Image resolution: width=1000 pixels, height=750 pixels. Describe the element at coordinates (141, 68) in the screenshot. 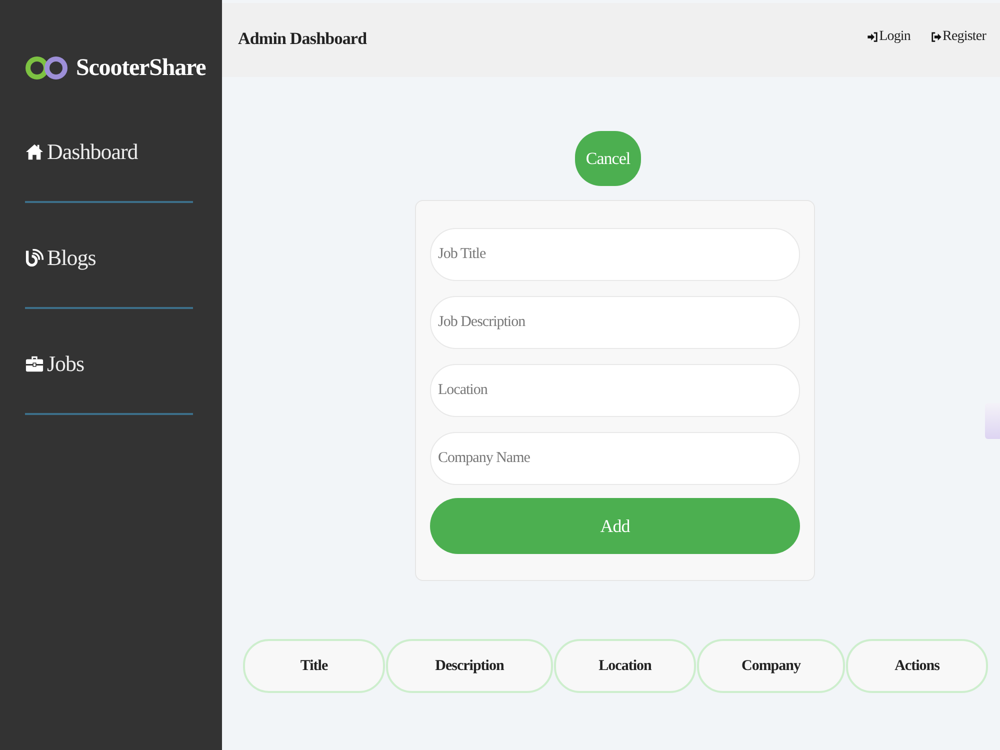

I see `logo-text: ScooterShare` at that location.